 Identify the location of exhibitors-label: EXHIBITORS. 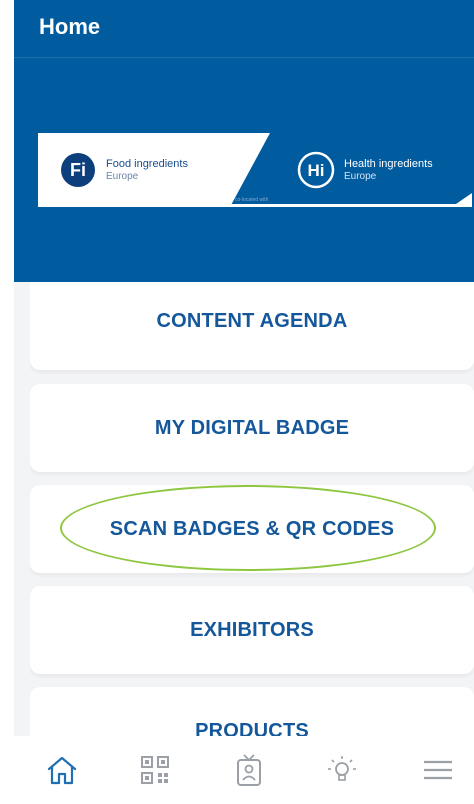
(252, 629).